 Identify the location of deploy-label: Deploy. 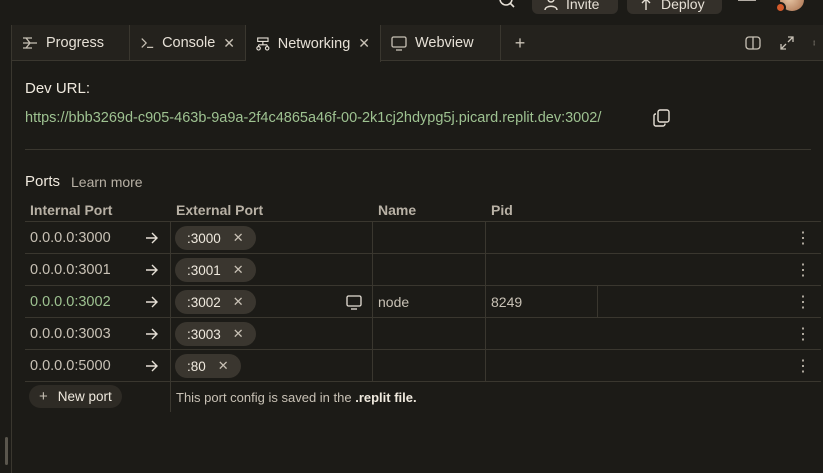
(683, 6).